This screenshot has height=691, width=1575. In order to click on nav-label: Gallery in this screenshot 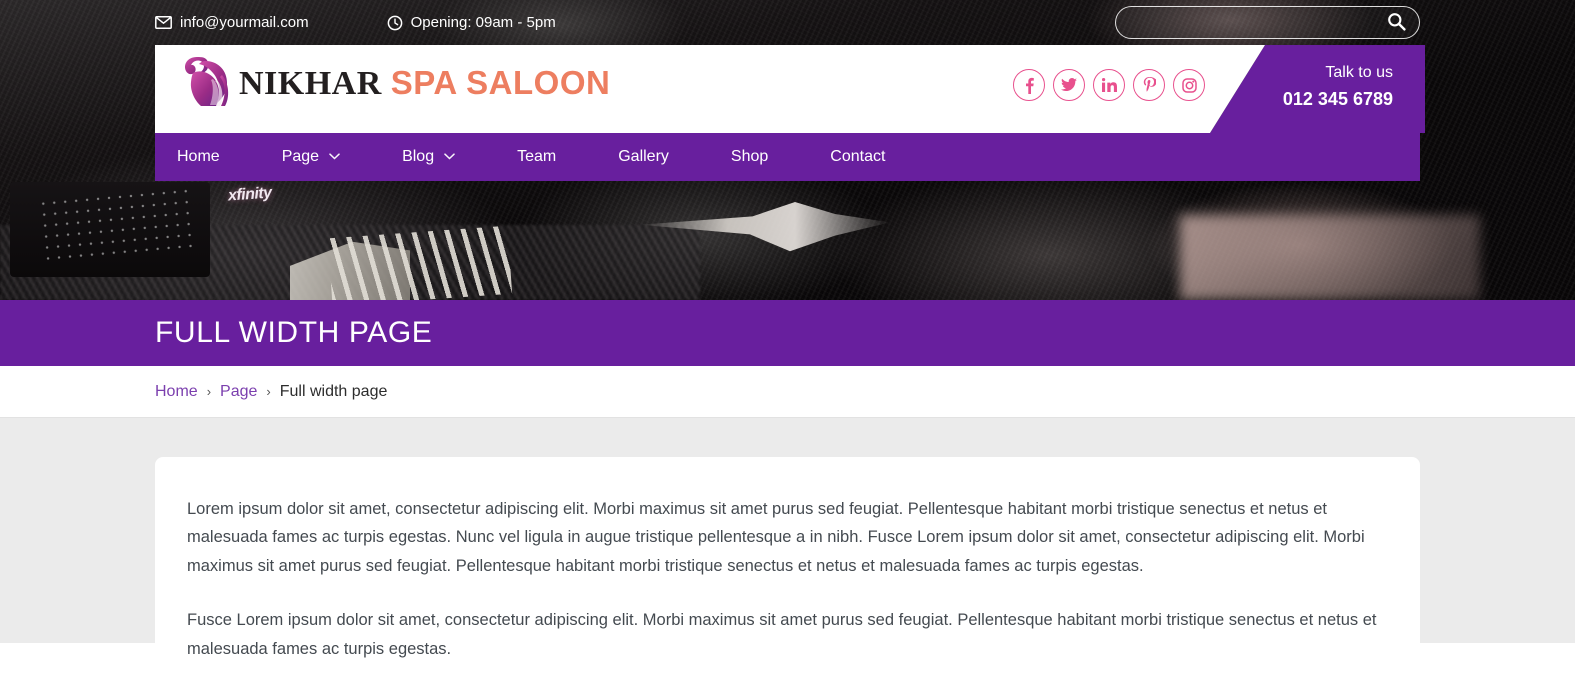, I will do `click(643, 156)`.